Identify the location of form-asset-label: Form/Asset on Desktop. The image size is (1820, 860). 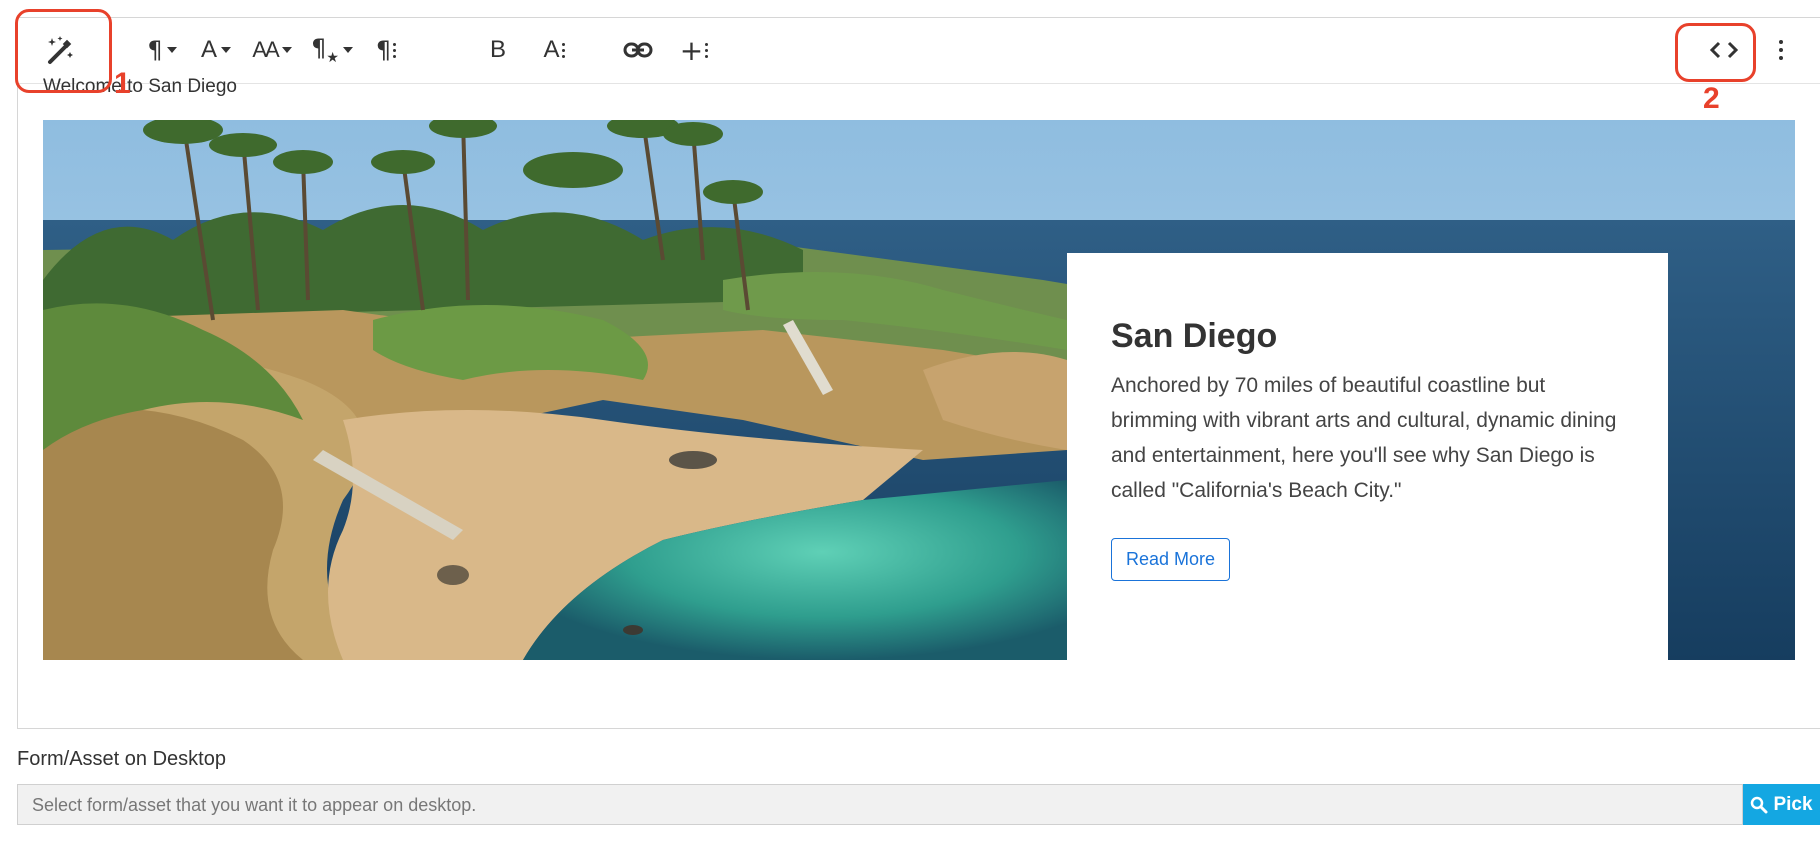
(121, 759).